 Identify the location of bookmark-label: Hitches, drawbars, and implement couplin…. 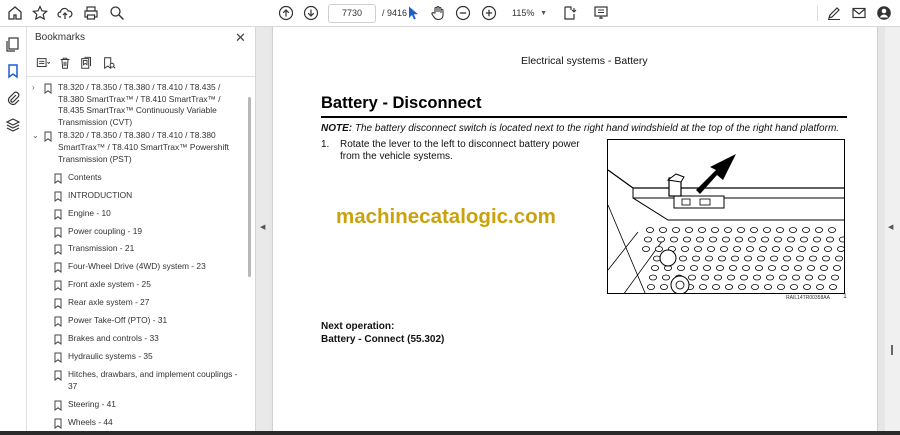
(153, 380).